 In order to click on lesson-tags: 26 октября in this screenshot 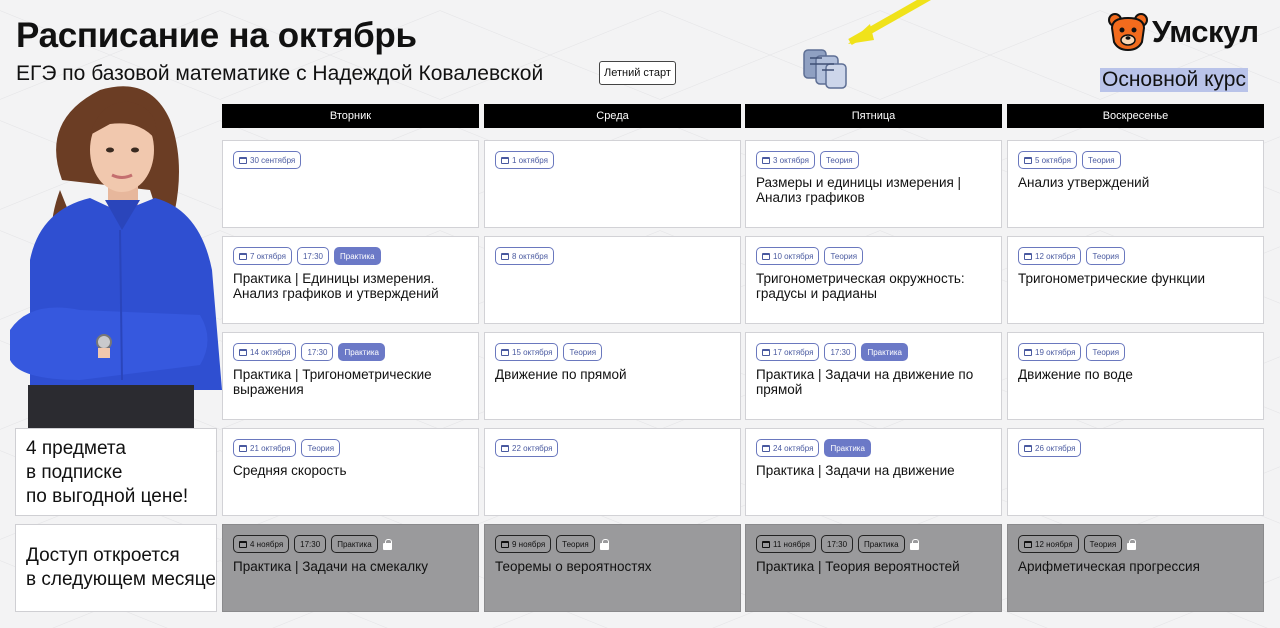, I will do `click(1135, 448)`.